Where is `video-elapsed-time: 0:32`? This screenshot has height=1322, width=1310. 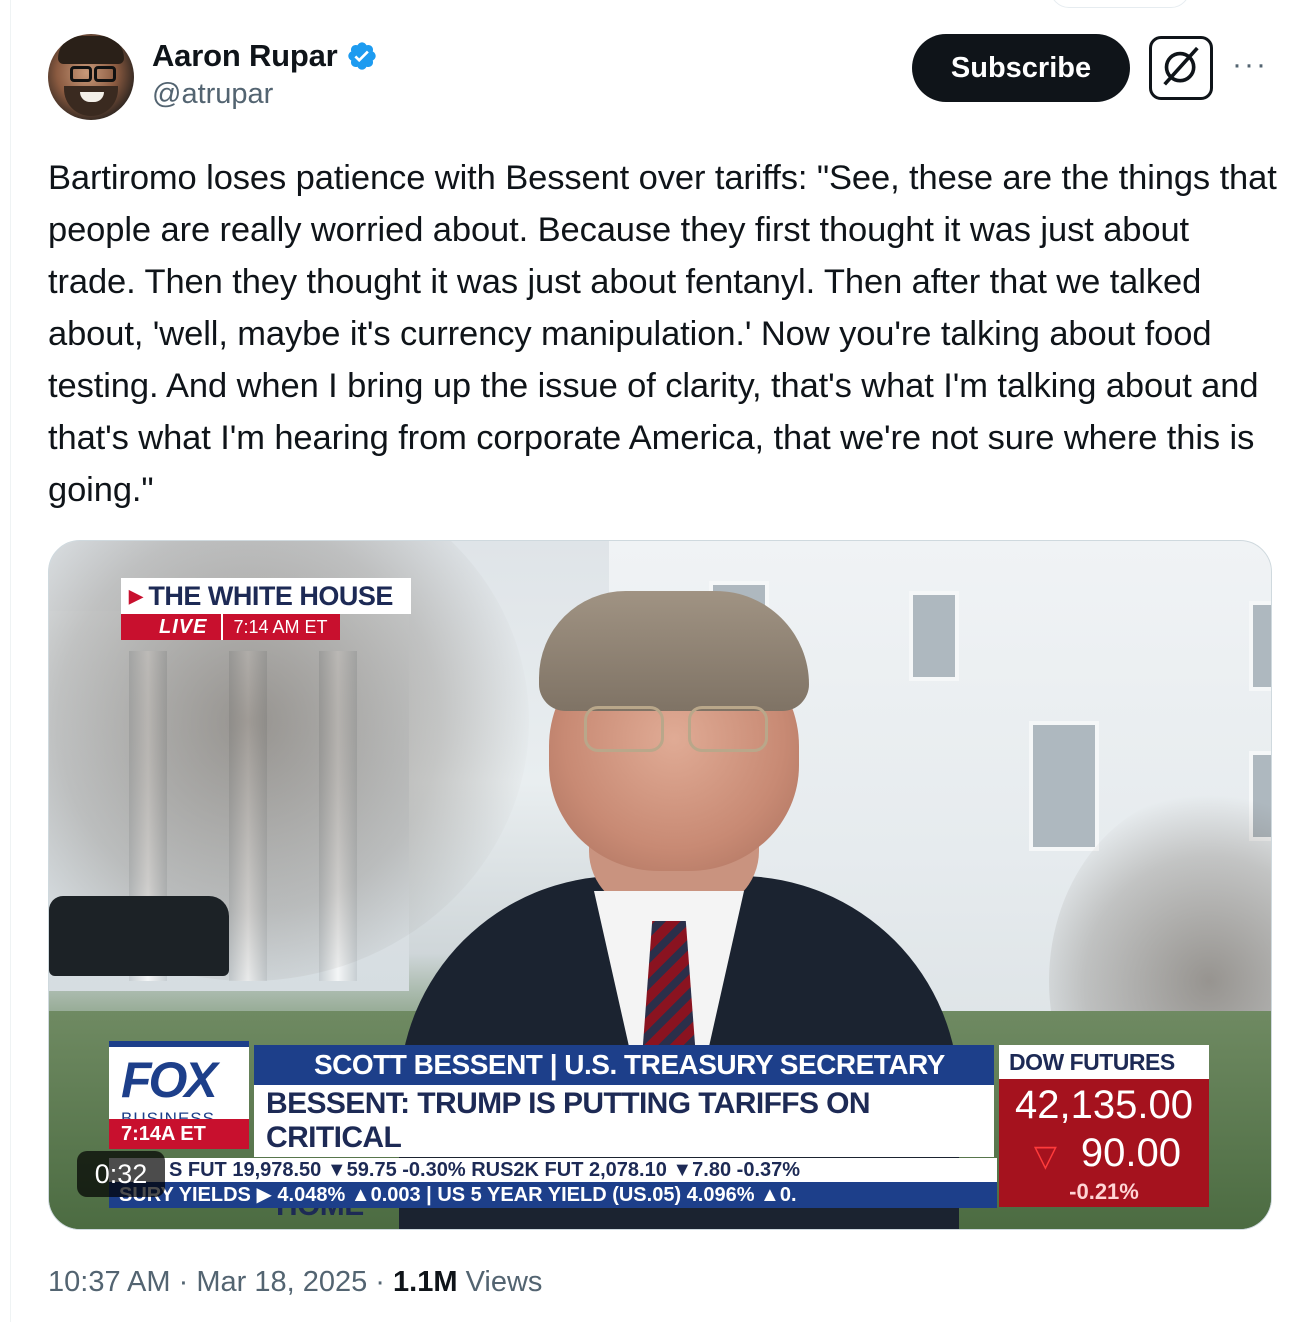
video-elapsed-time: 0:32 is located at coordinates (121, 1174).